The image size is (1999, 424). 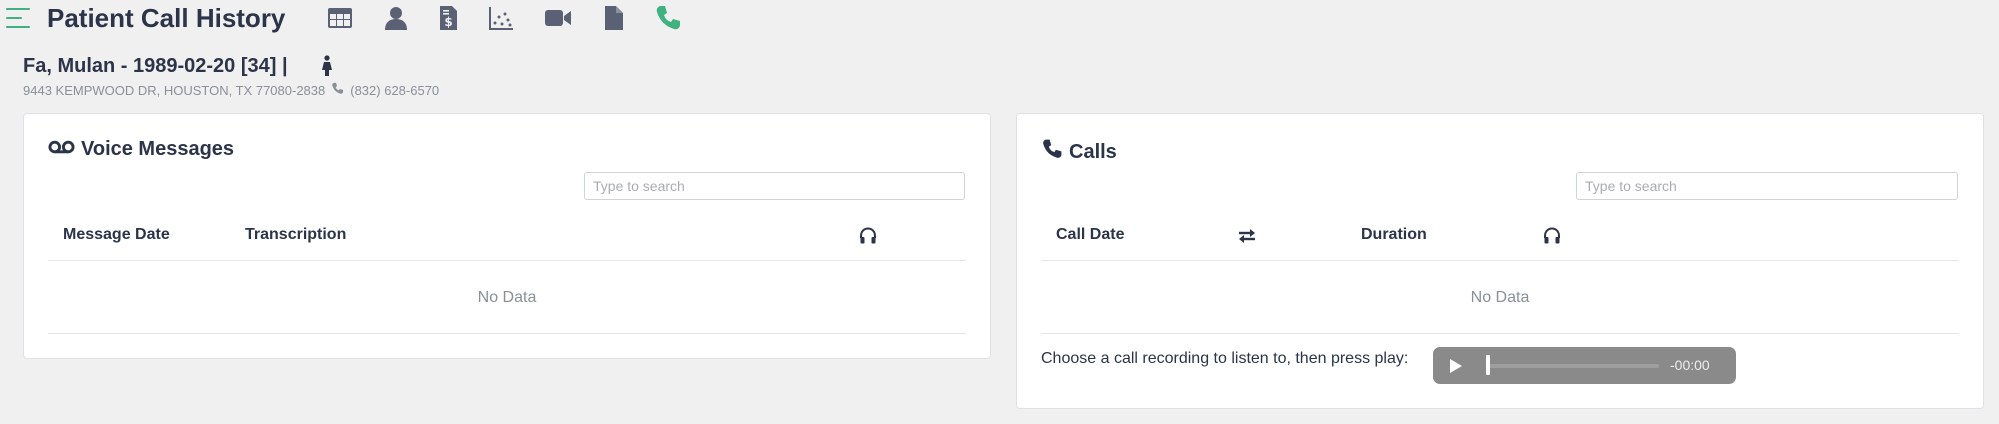 I want to click on audio-player: -00:00, so click(x=1584, y=365).